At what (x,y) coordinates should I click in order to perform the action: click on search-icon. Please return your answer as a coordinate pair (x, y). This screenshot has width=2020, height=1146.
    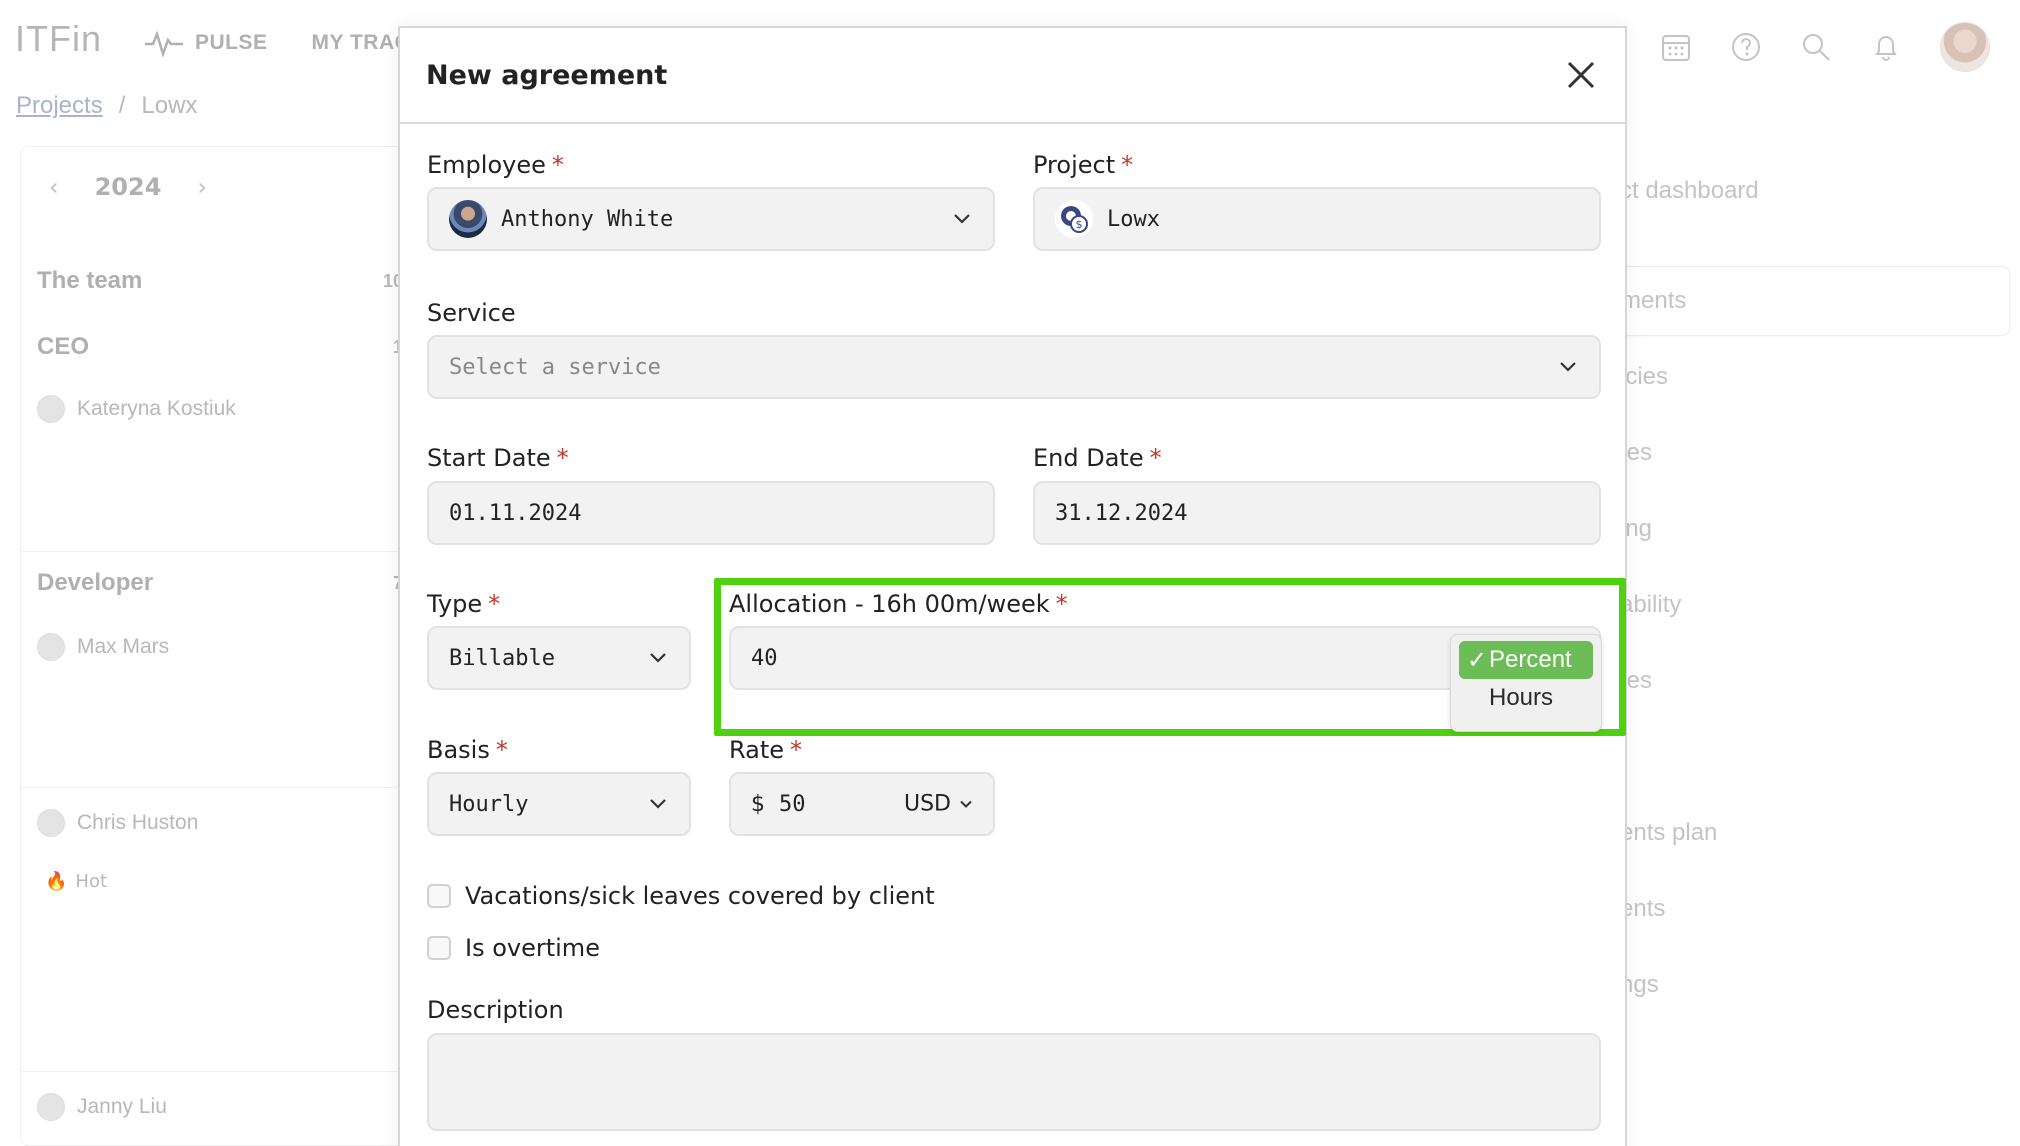
    Looking at the image, I should click on (1816, 47).